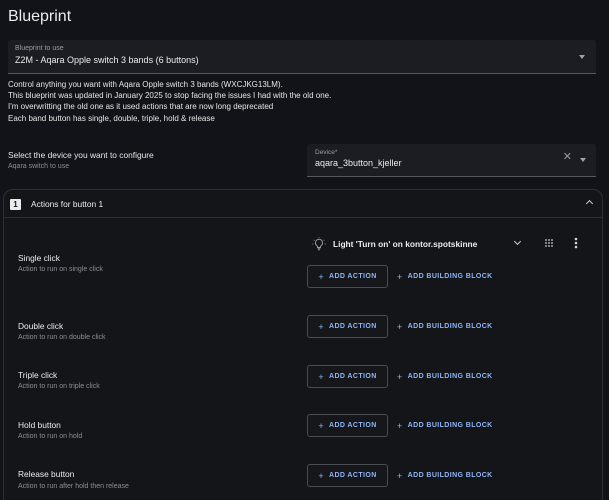  I want to click on triple-click-subtitle: Action to run on triple click, so click(59, 386).